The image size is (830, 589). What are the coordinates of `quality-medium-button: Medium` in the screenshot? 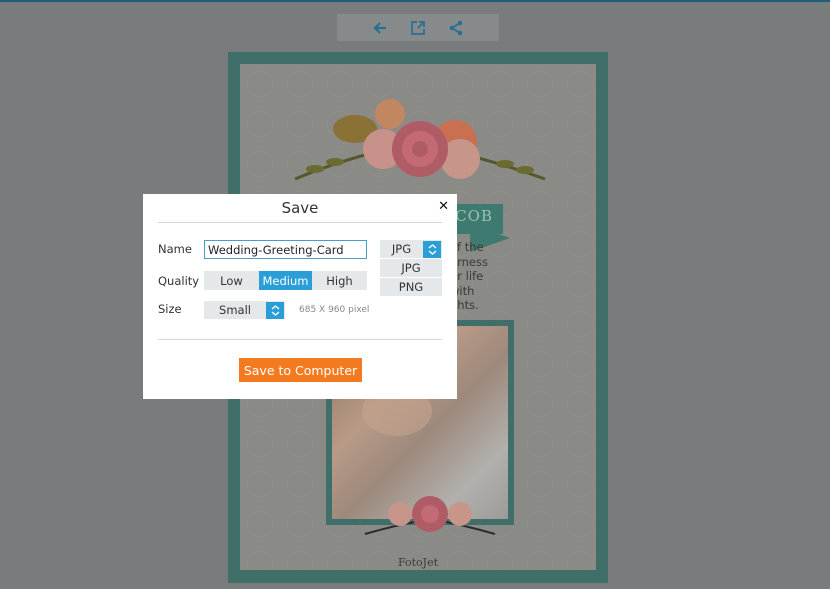 It's located at (285, 280).